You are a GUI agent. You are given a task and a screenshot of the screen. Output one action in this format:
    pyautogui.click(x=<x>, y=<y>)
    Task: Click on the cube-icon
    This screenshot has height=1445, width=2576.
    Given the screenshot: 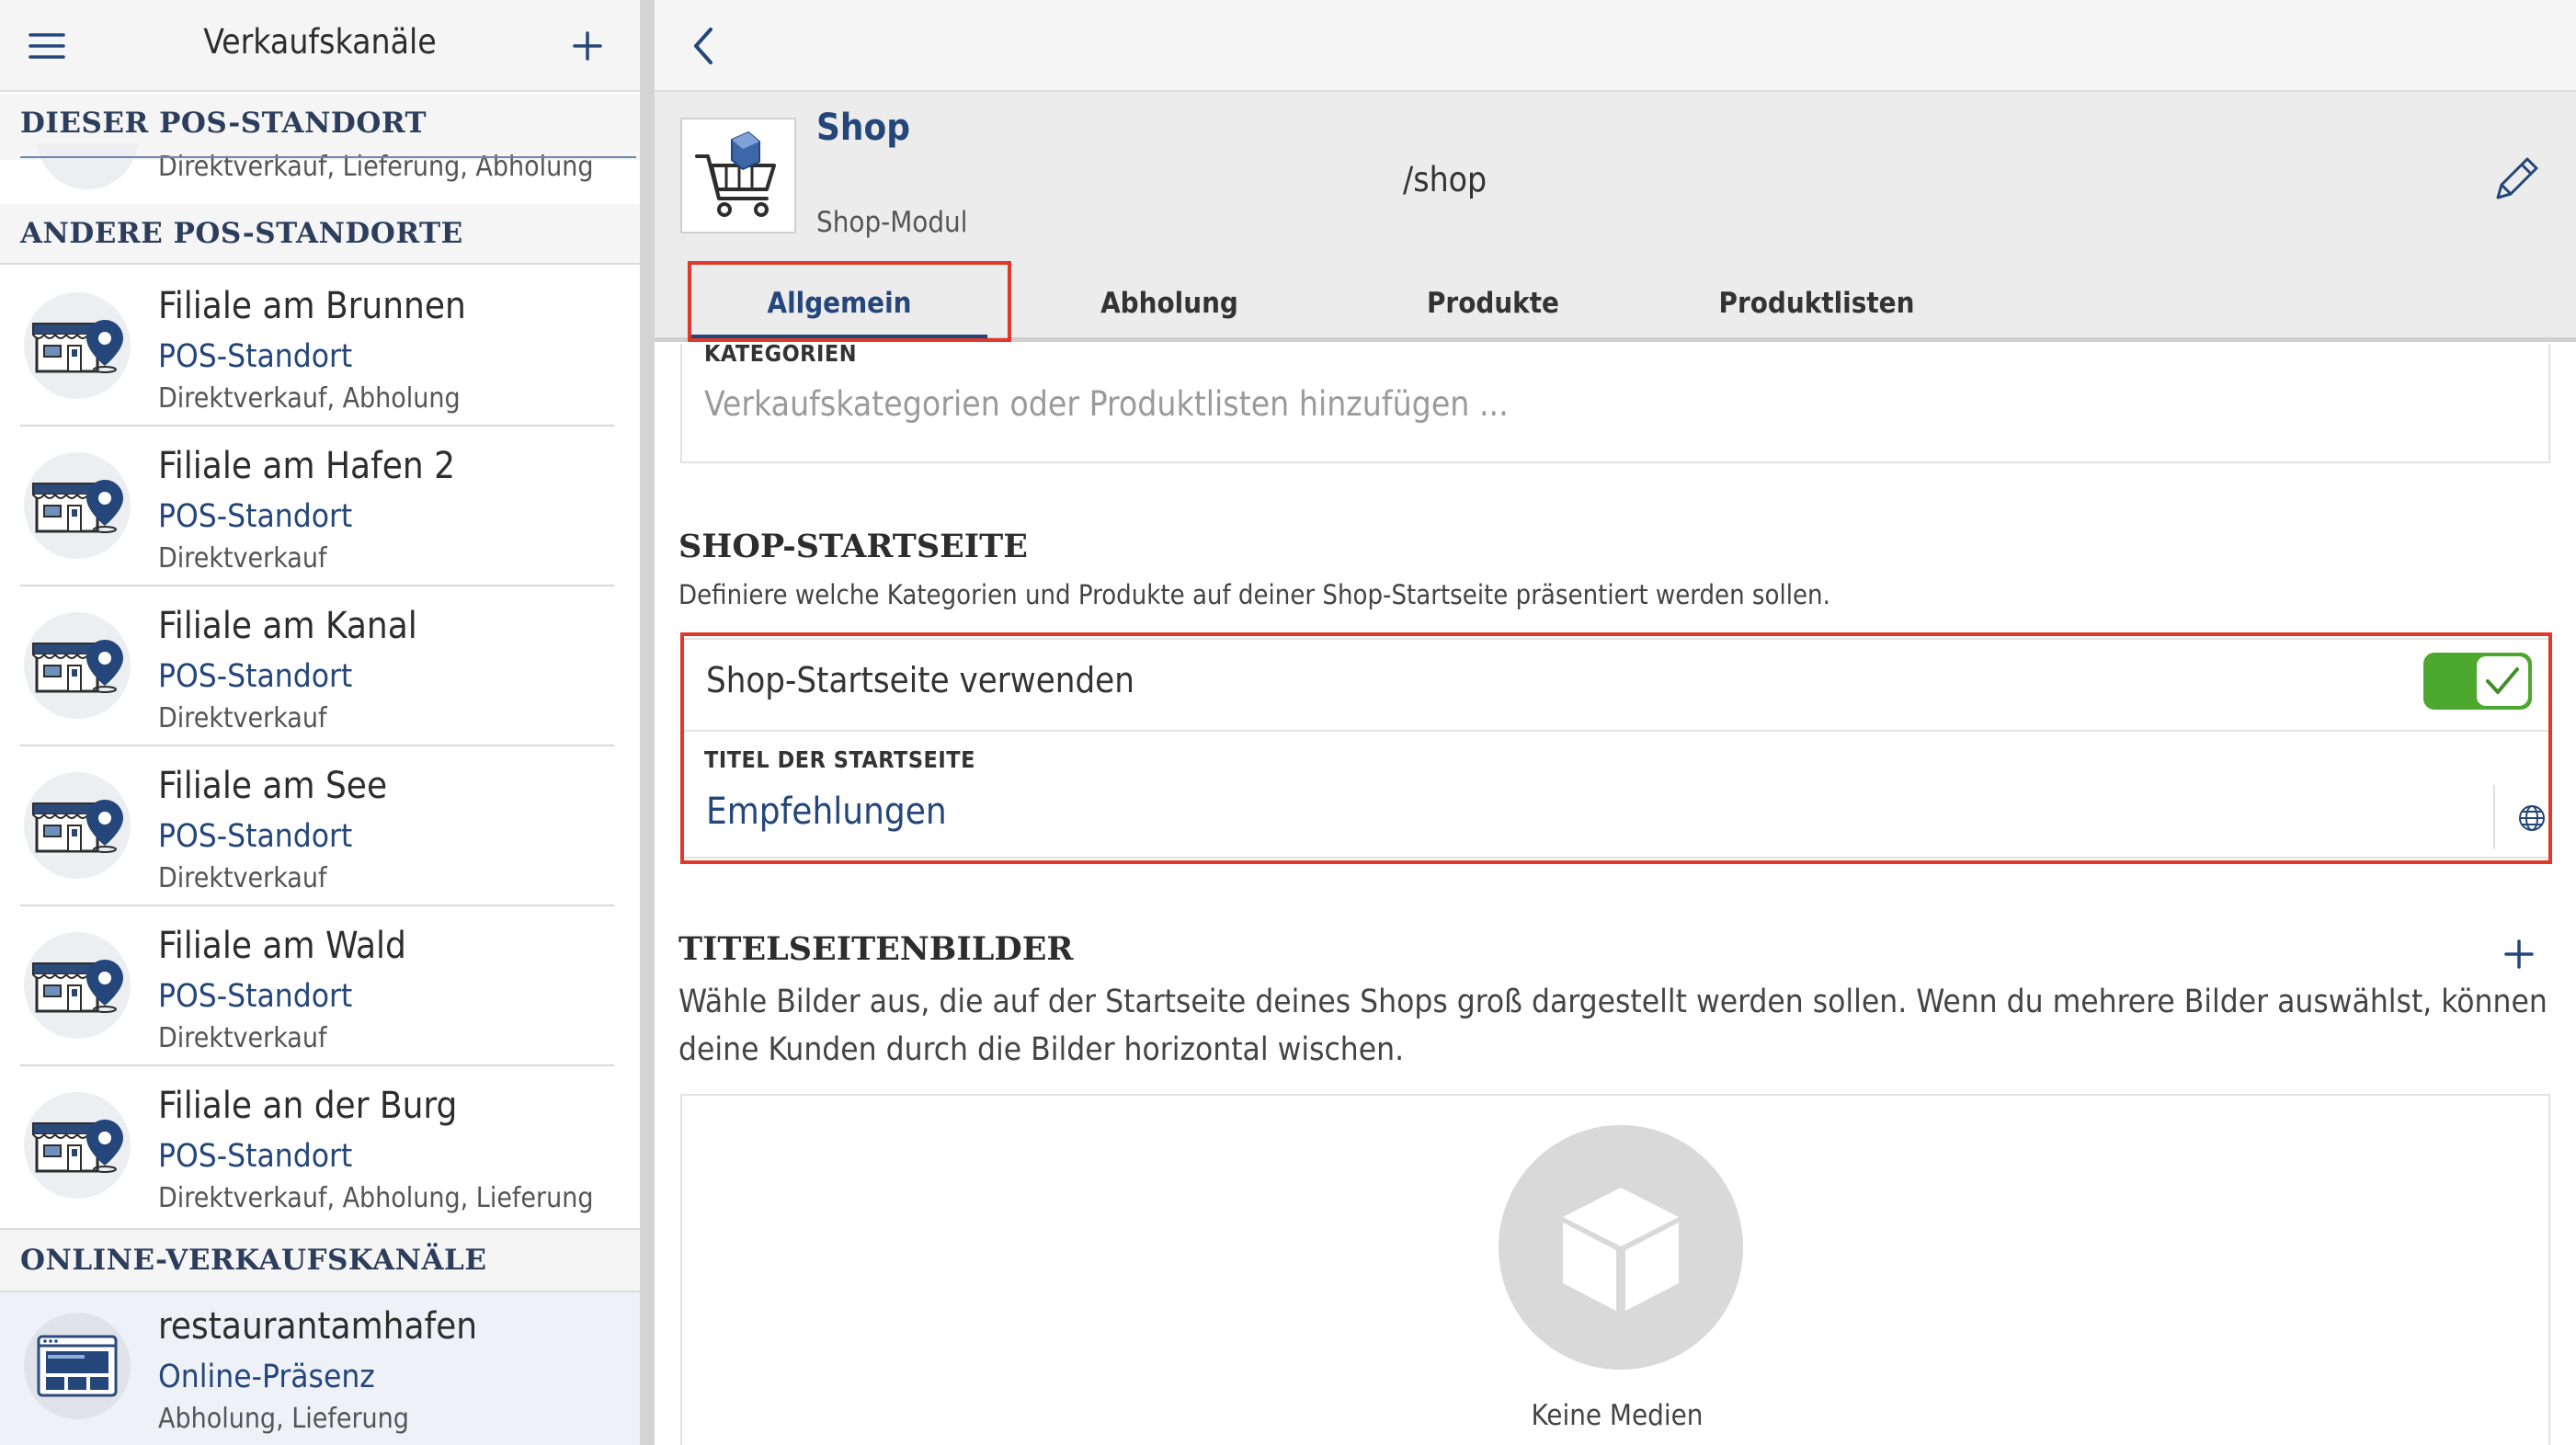 What is the action you would take?
    pyautogui.click(x=1621, y=1249)
    